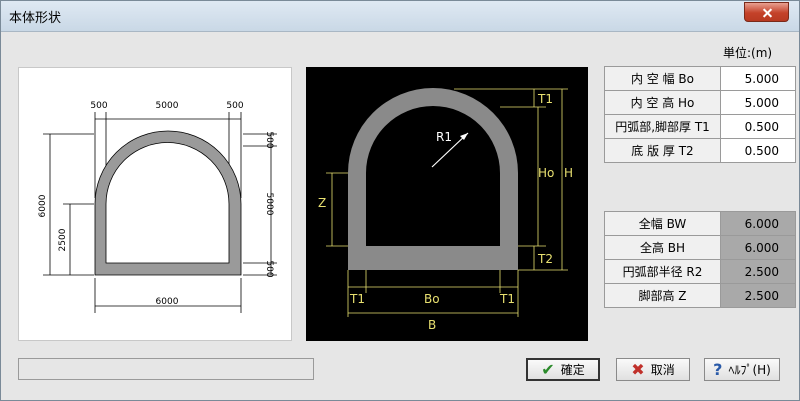  I want to click on table-row: 内 空 幅 Bo 5.000, so click(700, 78).